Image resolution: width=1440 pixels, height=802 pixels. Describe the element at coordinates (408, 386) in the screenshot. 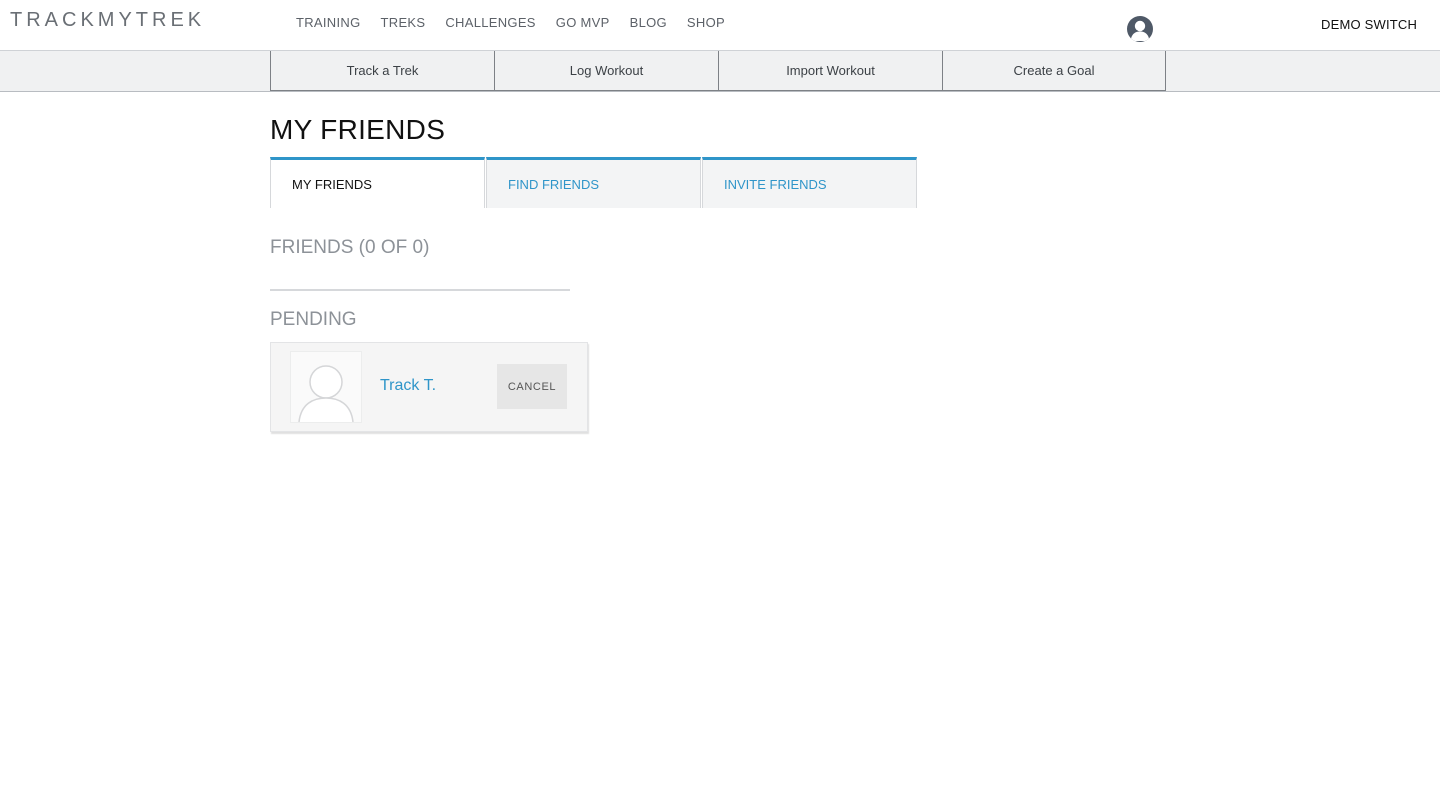

I see `pending-friend-name: Track T.` at that location.